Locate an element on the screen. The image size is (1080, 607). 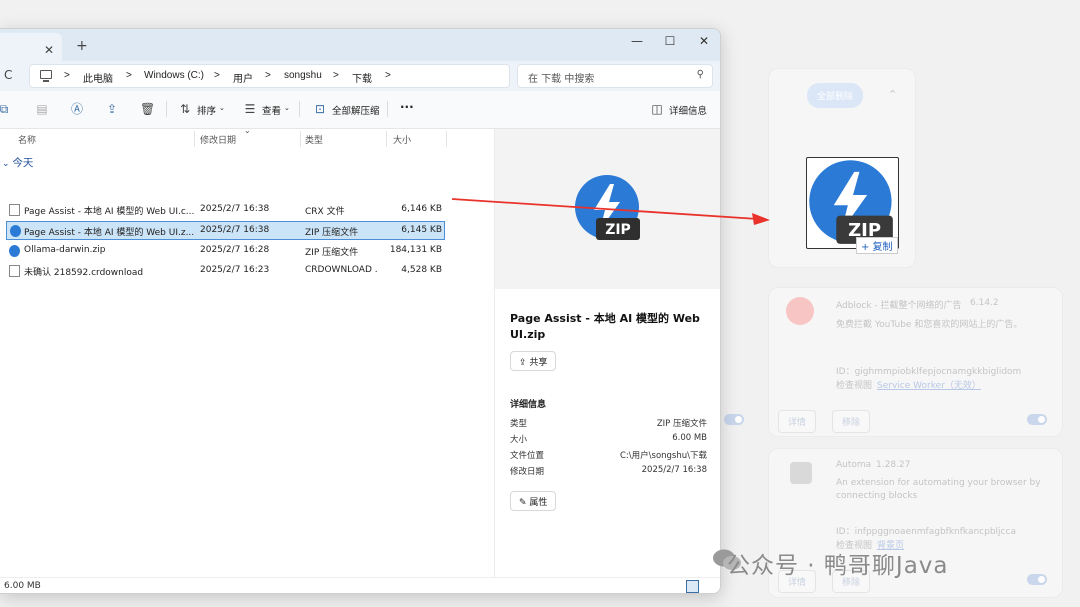
zip-file-icon is located at coordinates (14, 251).